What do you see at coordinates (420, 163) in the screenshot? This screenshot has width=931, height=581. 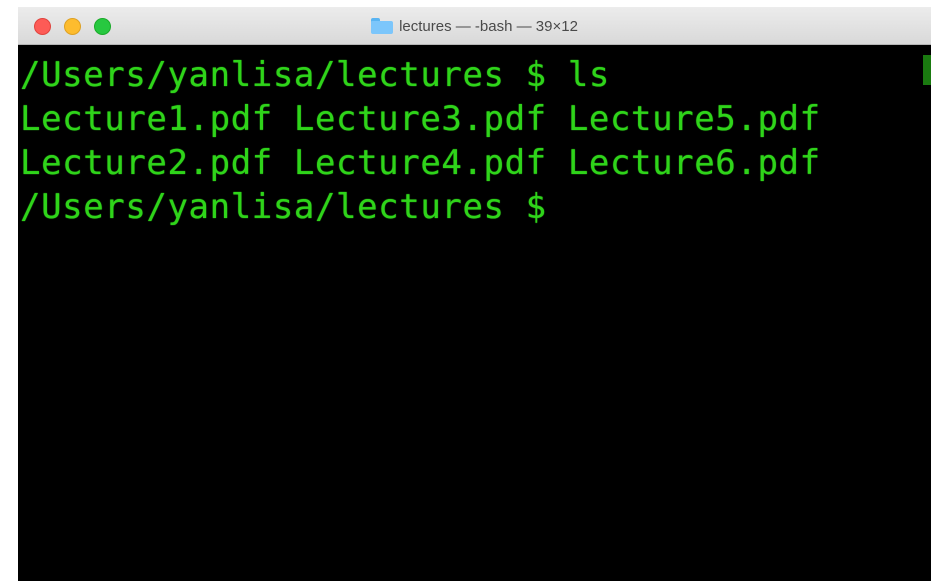 I see `terminal-line-output-2: Lecture2.pdf Lecture4.pdf Lecture6.pdf` at bounding box center [420, 163].